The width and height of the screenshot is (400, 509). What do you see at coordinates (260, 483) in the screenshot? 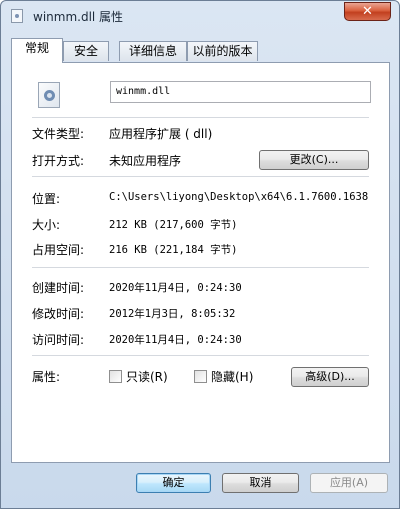
I see `cancel-button: 取消` at bounding box center [260, 483].